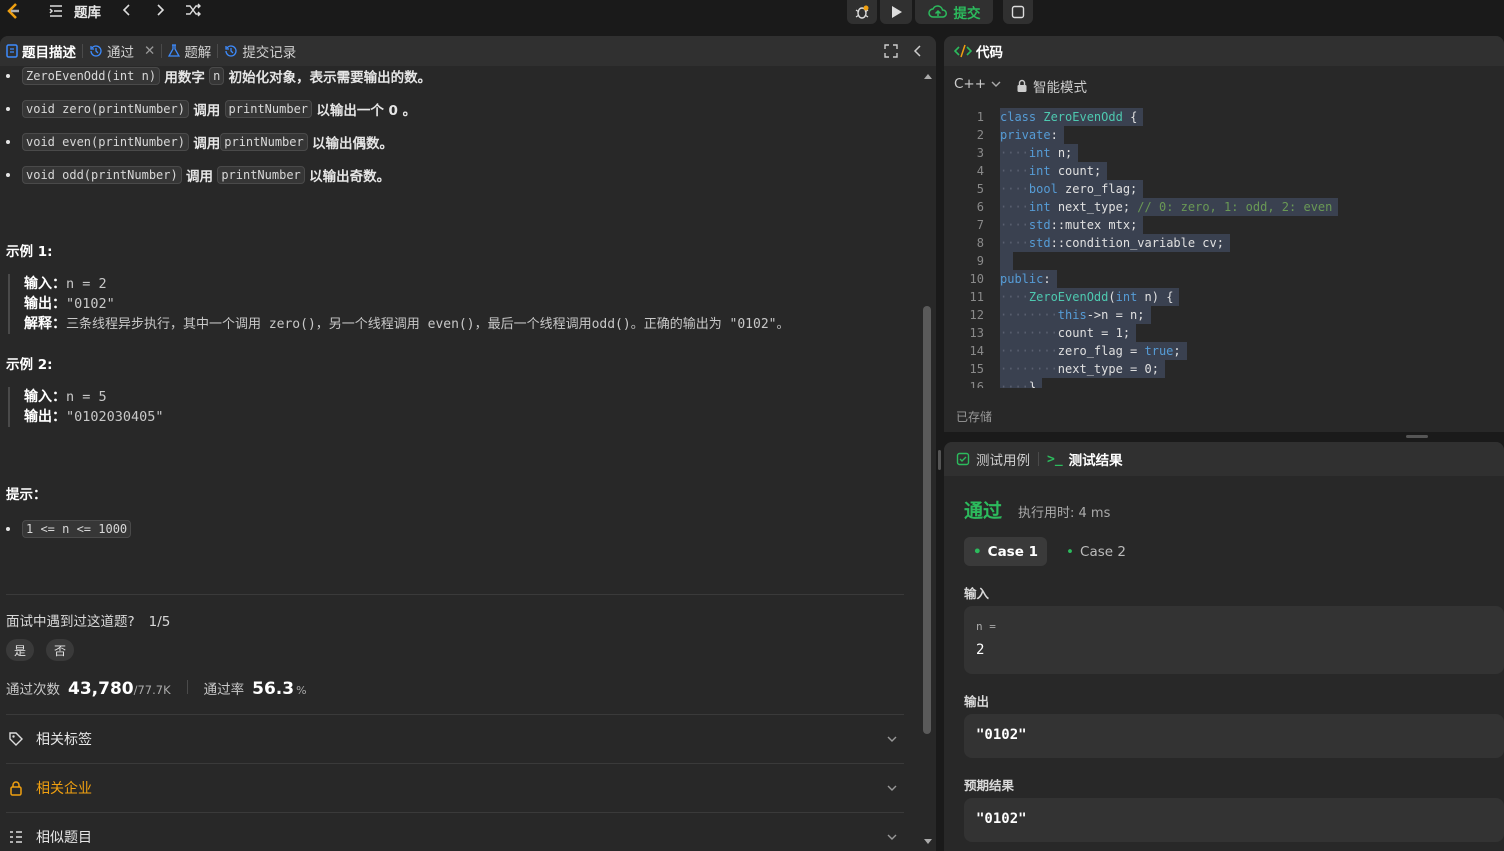 Image resolution: width=1504 pixels, height=851 pixels. I want to click on language-select: C++, so click(978, 84).